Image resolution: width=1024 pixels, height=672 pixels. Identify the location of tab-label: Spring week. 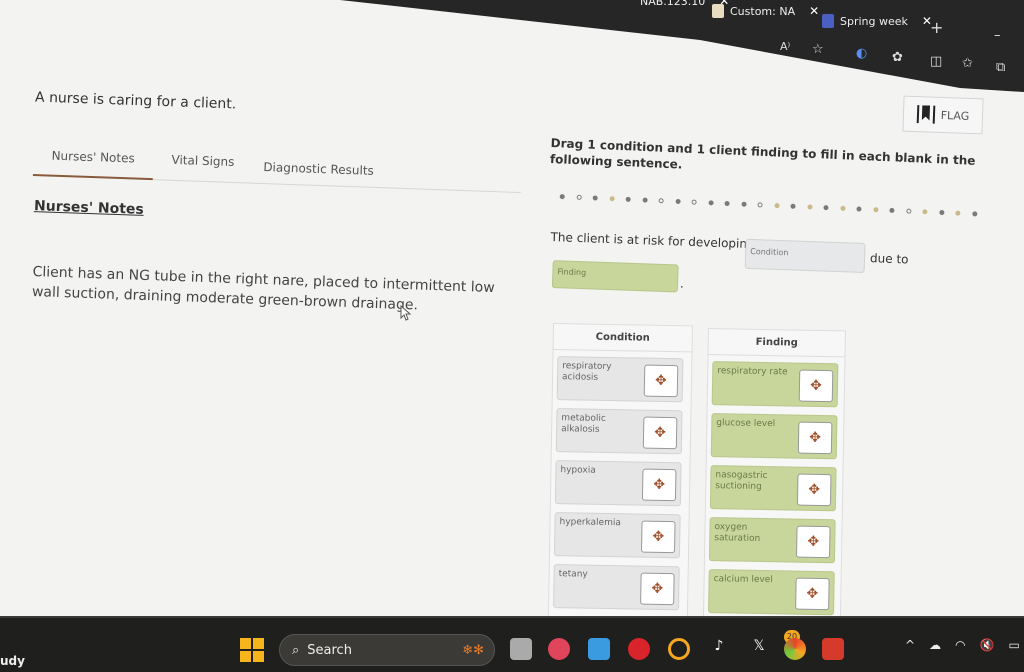
(874, 21).